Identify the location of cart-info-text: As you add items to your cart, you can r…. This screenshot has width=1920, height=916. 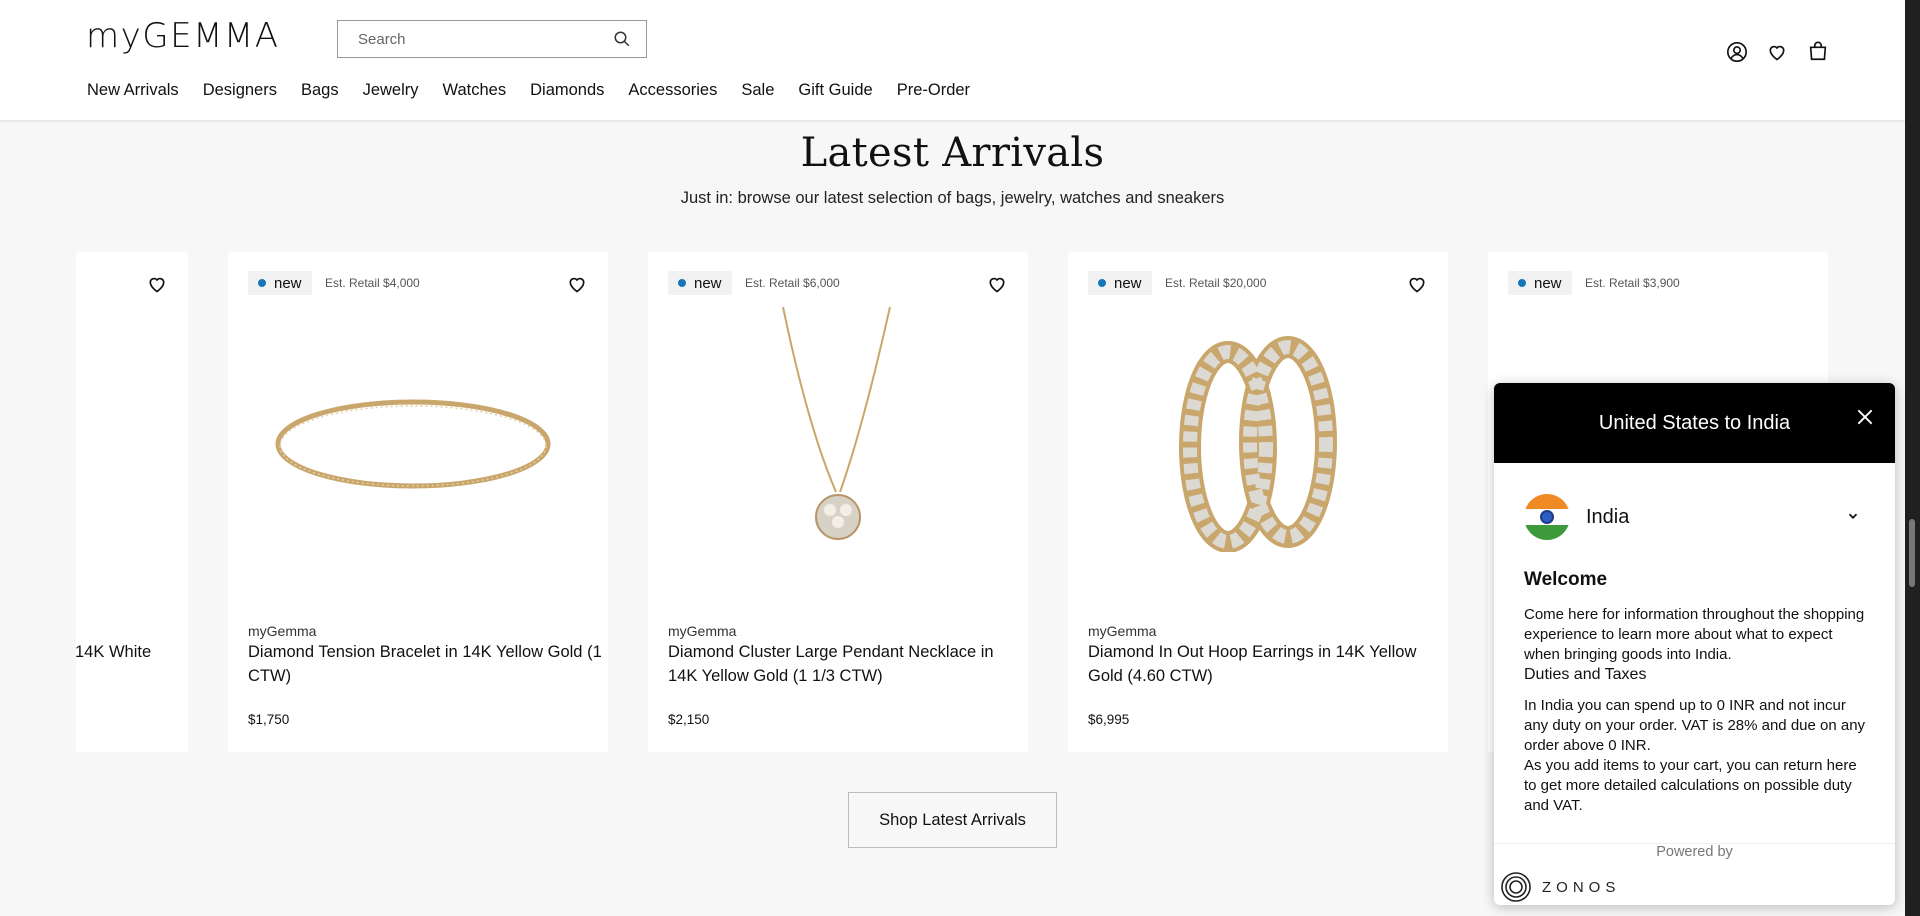
(1690, 785).